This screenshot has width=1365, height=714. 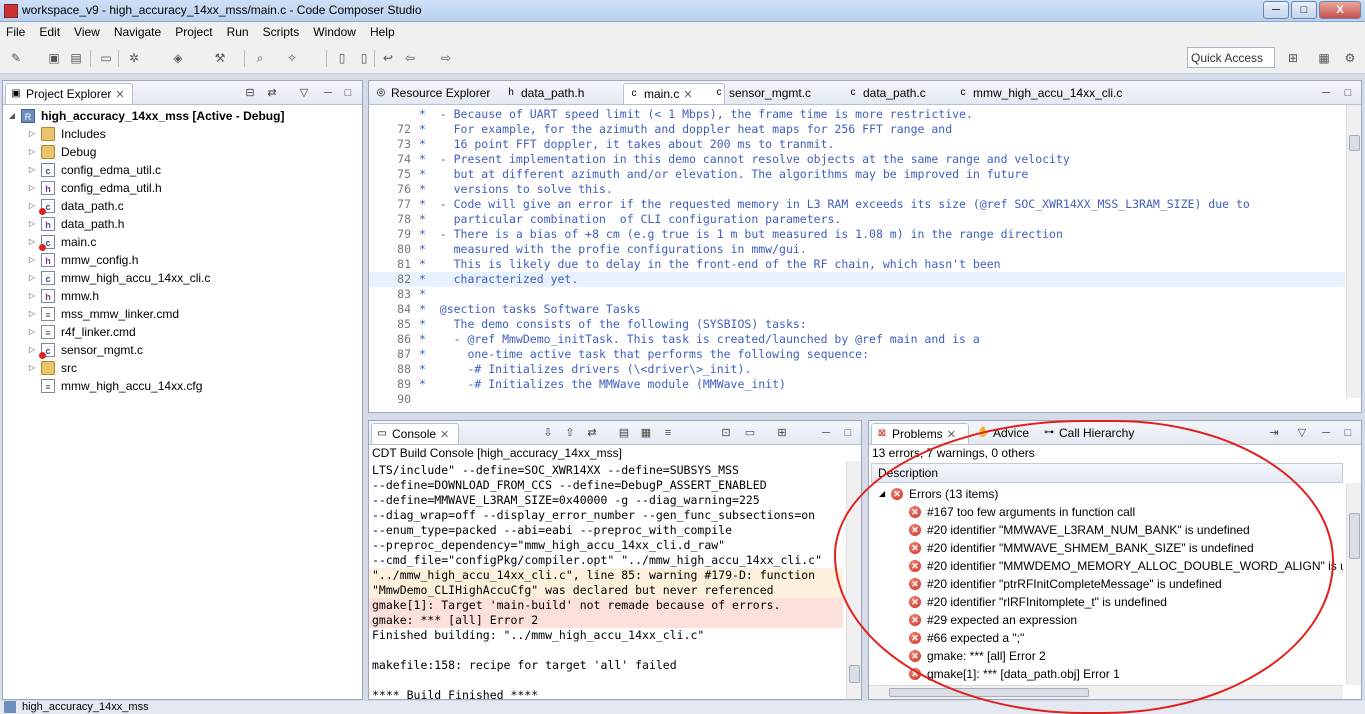 I want to click on menu-run: Run, so click(x=238, y=32).